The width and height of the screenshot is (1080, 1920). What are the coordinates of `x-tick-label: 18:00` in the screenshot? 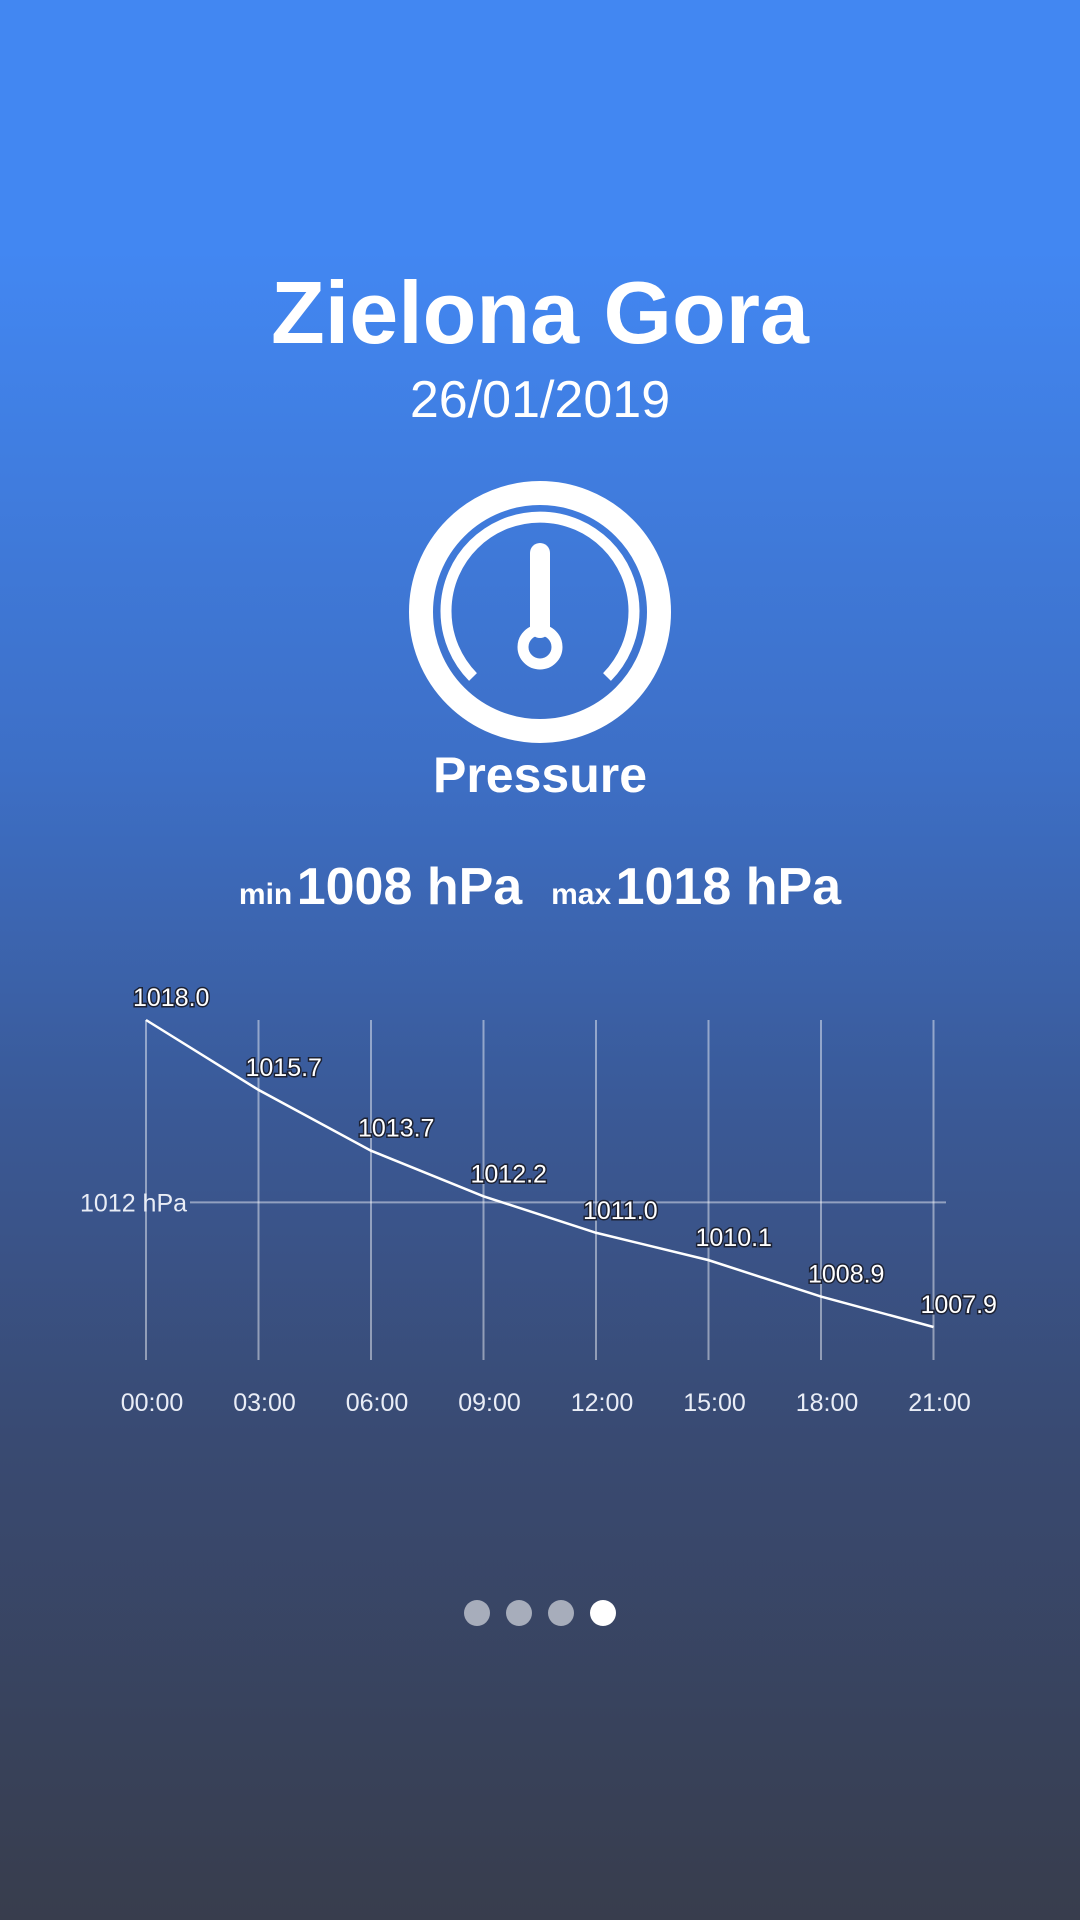 It's located at (827, 1403).